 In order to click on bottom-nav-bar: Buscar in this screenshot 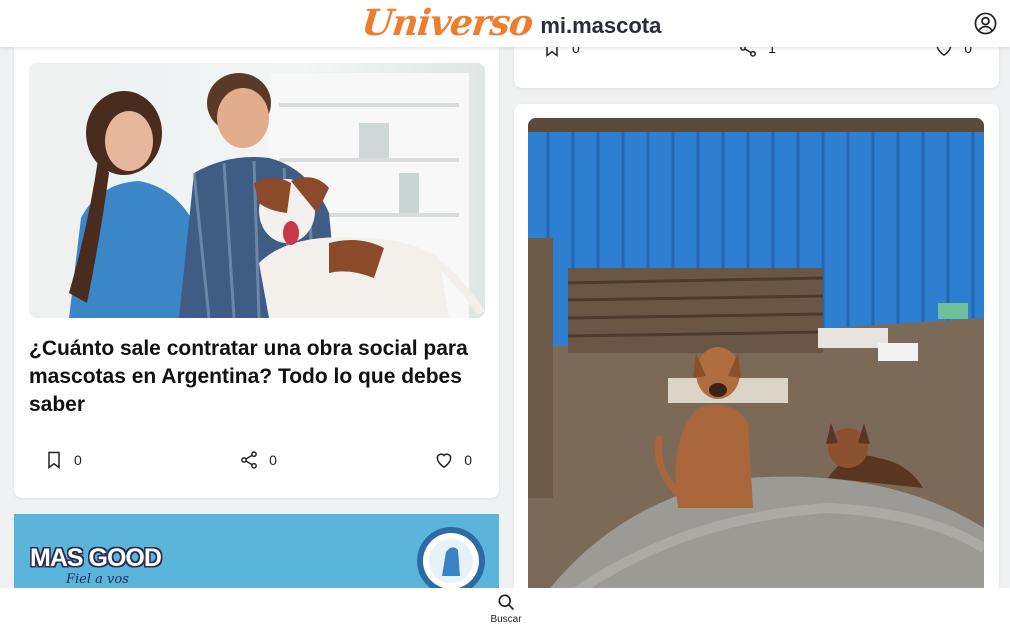, I will do `click(505, 609)`.